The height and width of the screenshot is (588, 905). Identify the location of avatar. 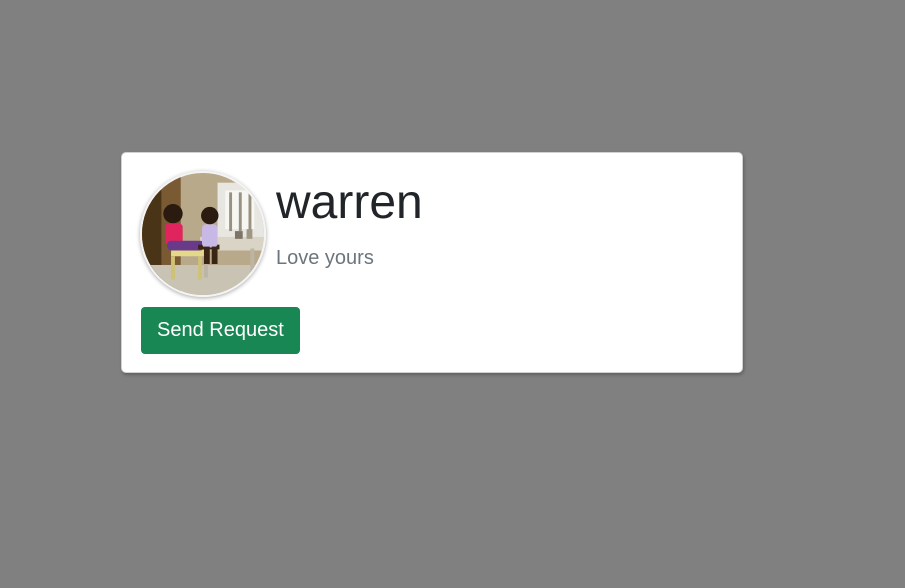
(203, 234).